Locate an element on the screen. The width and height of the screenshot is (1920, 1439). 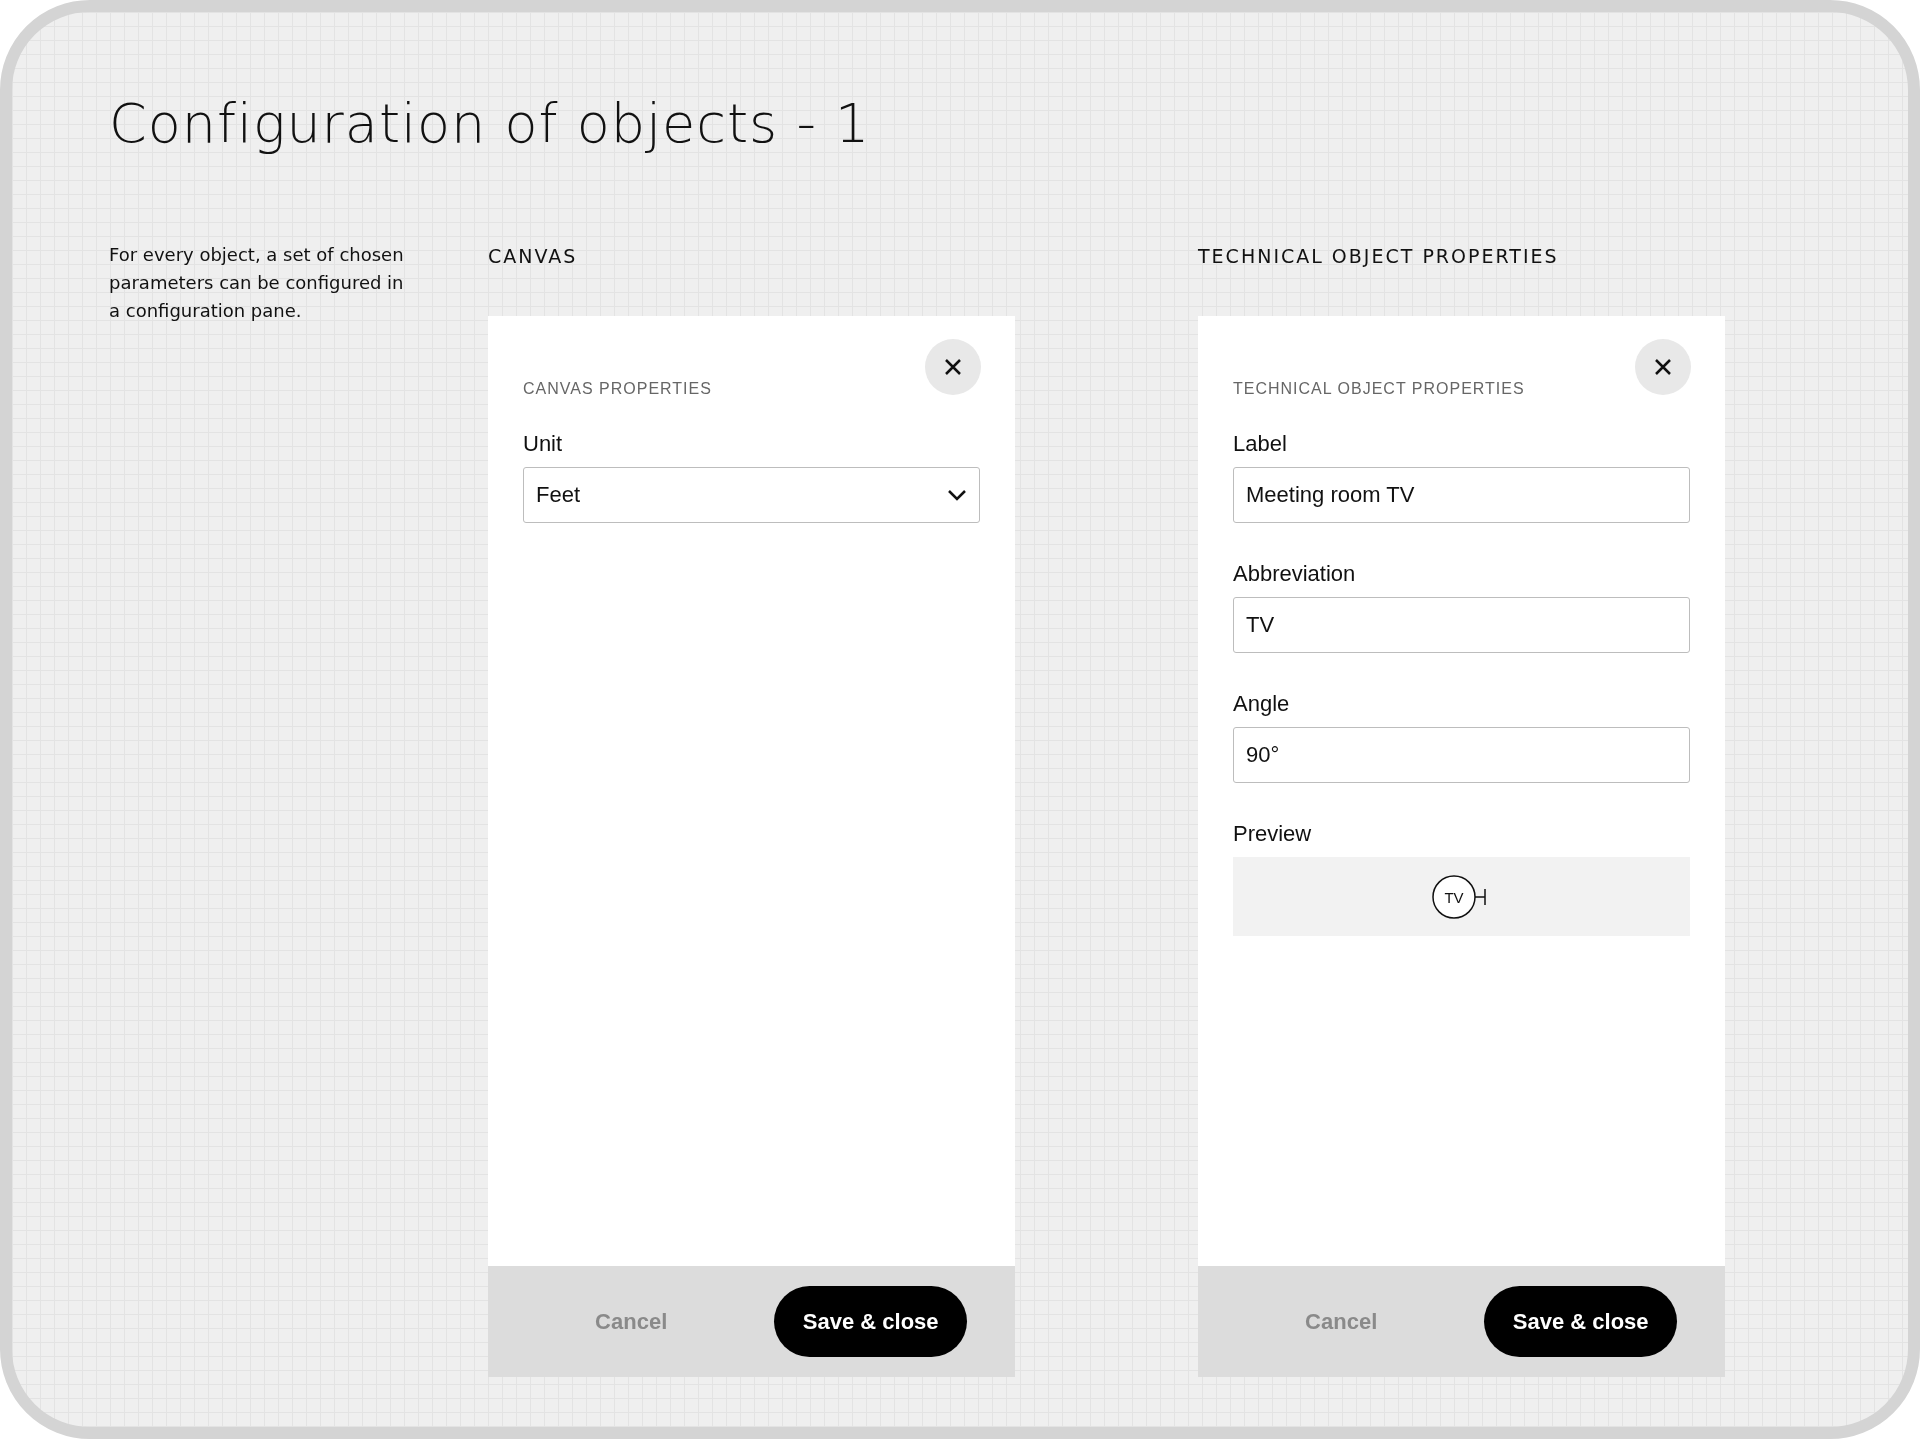
input-field: Meeting room TV is located at coordinates (1461, 495).